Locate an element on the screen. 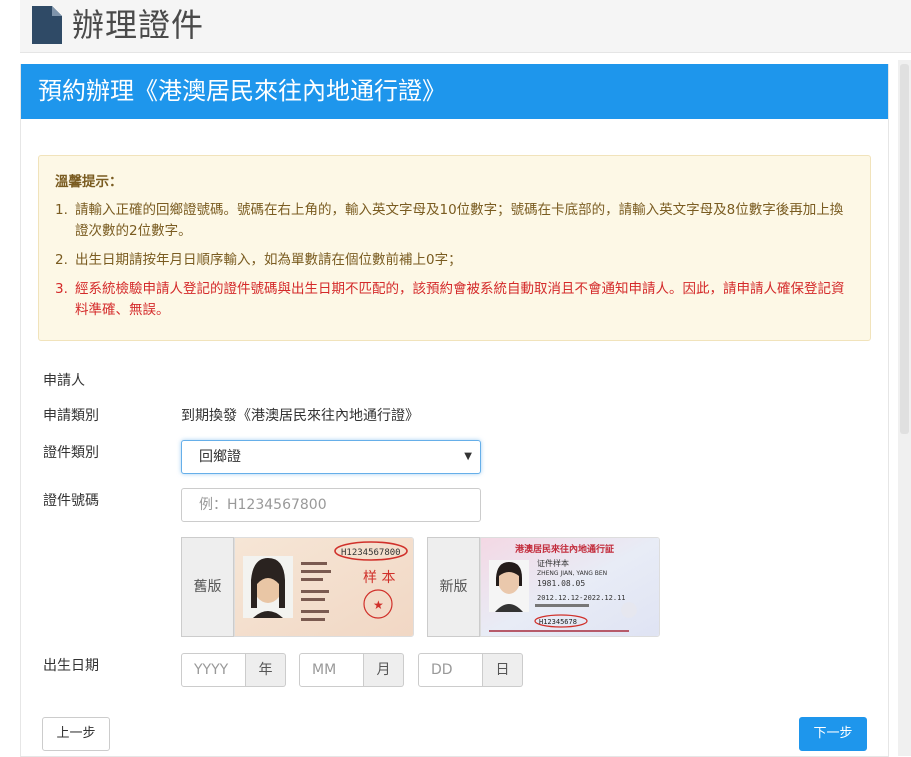  doc-type-label: 證件類別 is located at coordinates (71, 453).